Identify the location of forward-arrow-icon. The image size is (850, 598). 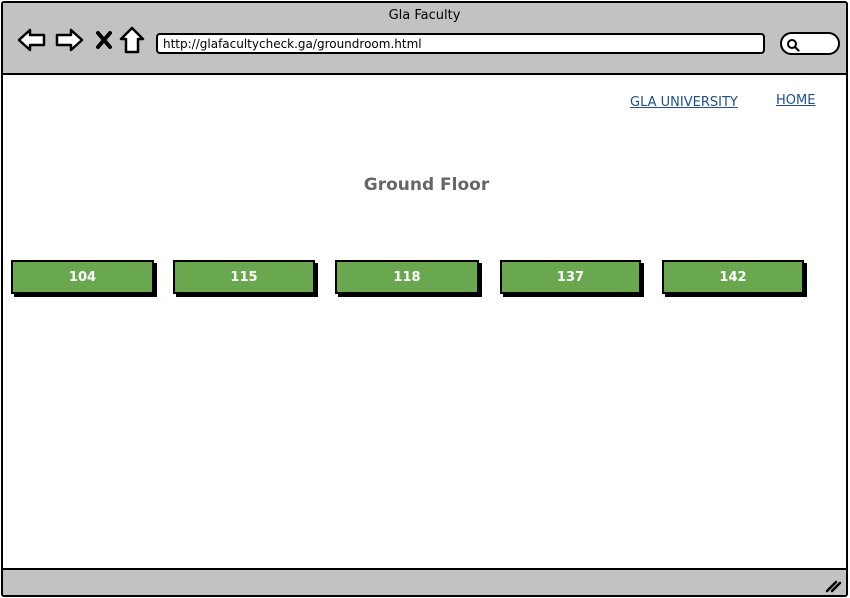
(69, 40).